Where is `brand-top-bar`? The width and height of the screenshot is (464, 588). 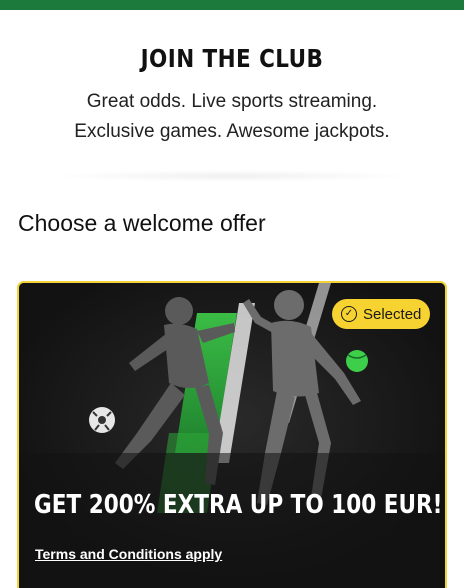
brand-top-bar is located at coordinates (232, 5).